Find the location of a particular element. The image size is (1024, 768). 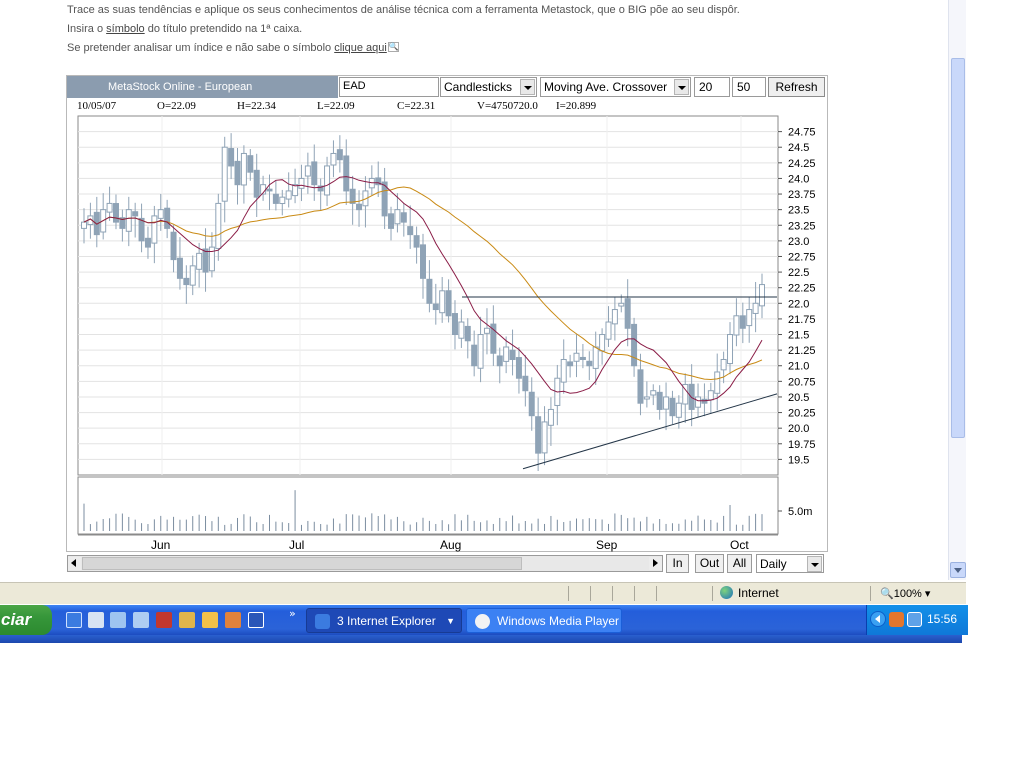

network-icon is located at coordinates (914, 619).